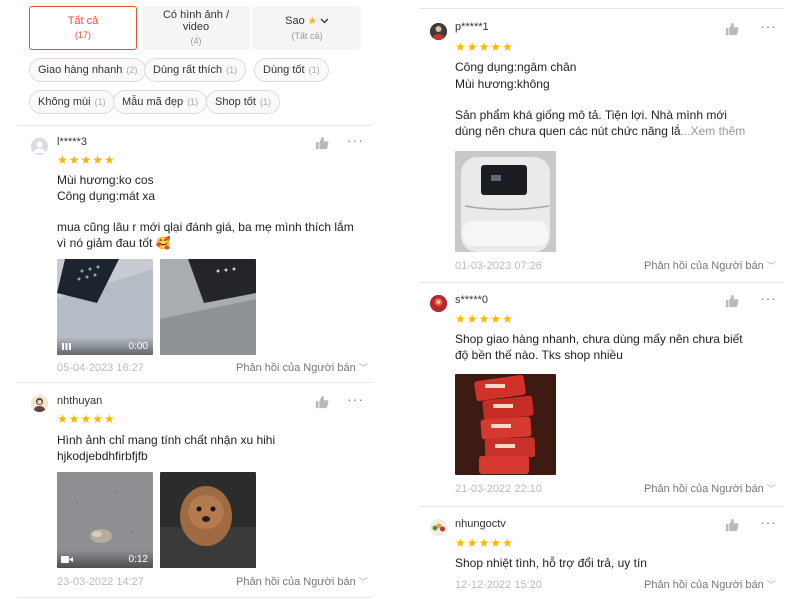  I want to click on review-date: 01-03-2023 07:26, so click(498, 266).